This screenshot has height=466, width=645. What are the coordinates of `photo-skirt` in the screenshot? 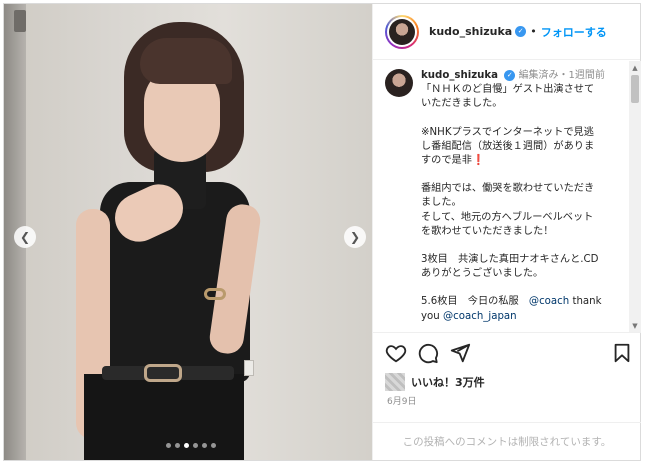 It's located at (164, 417).